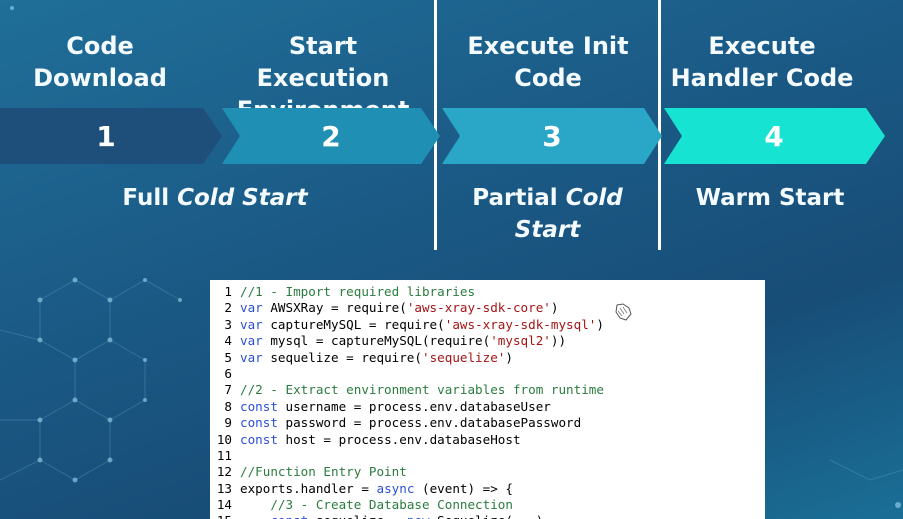 The image size is (903, 519). What do you see at coordinates (376, 341) in the screenshot?
I see `code-token: mysql = captureMySQL(require(` at bounding box center [376, 341].